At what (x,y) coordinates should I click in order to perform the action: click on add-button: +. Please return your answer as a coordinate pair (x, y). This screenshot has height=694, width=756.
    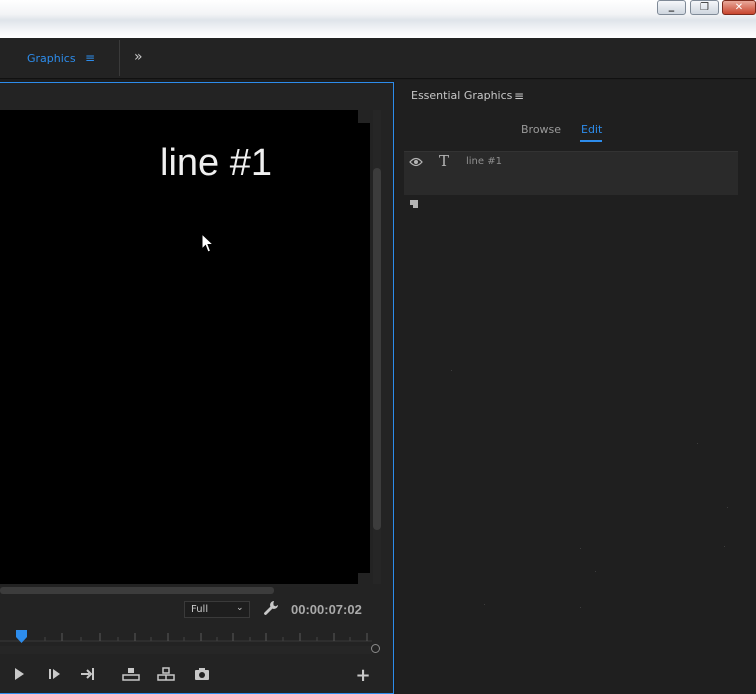
    Looking at the image, I should click on (363, 675).